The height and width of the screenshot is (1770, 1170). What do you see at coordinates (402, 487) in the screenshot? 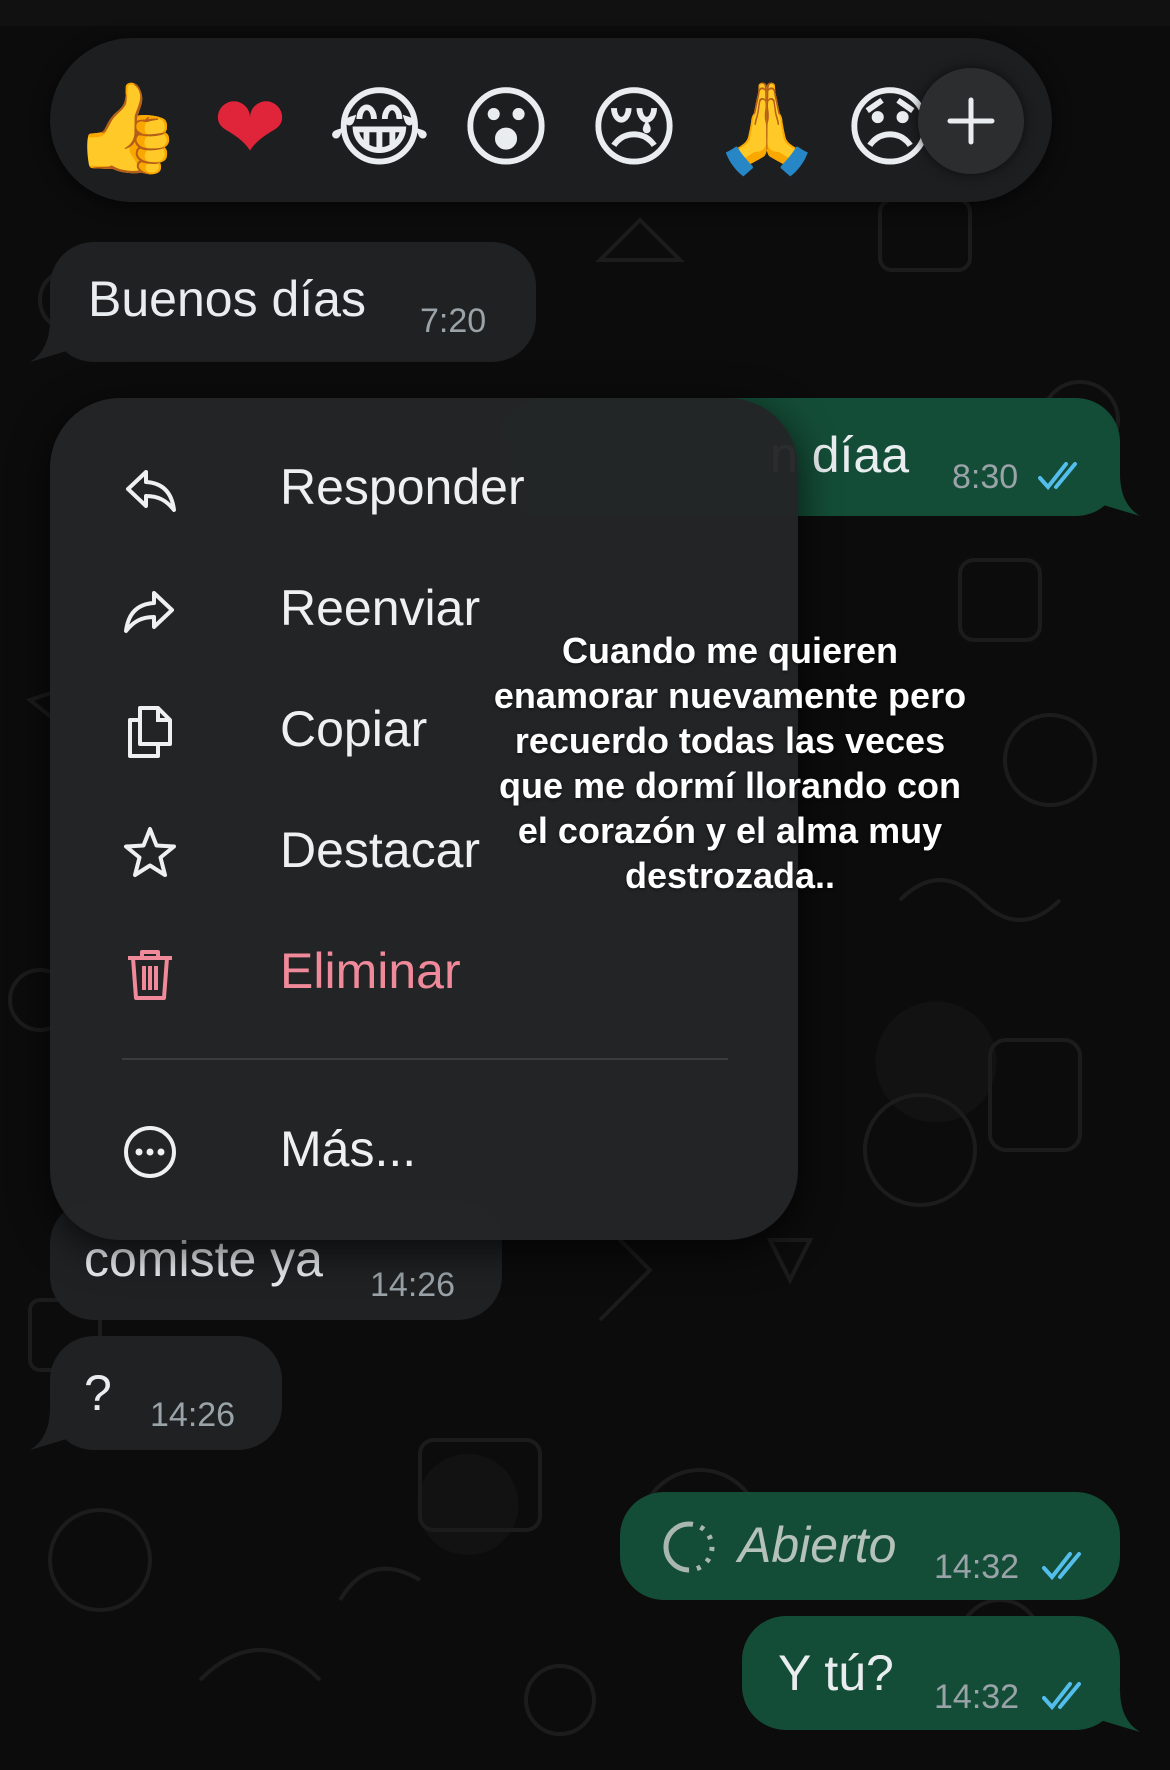
I see `menu-item-label: Responder` at bounding box center [402, 487].